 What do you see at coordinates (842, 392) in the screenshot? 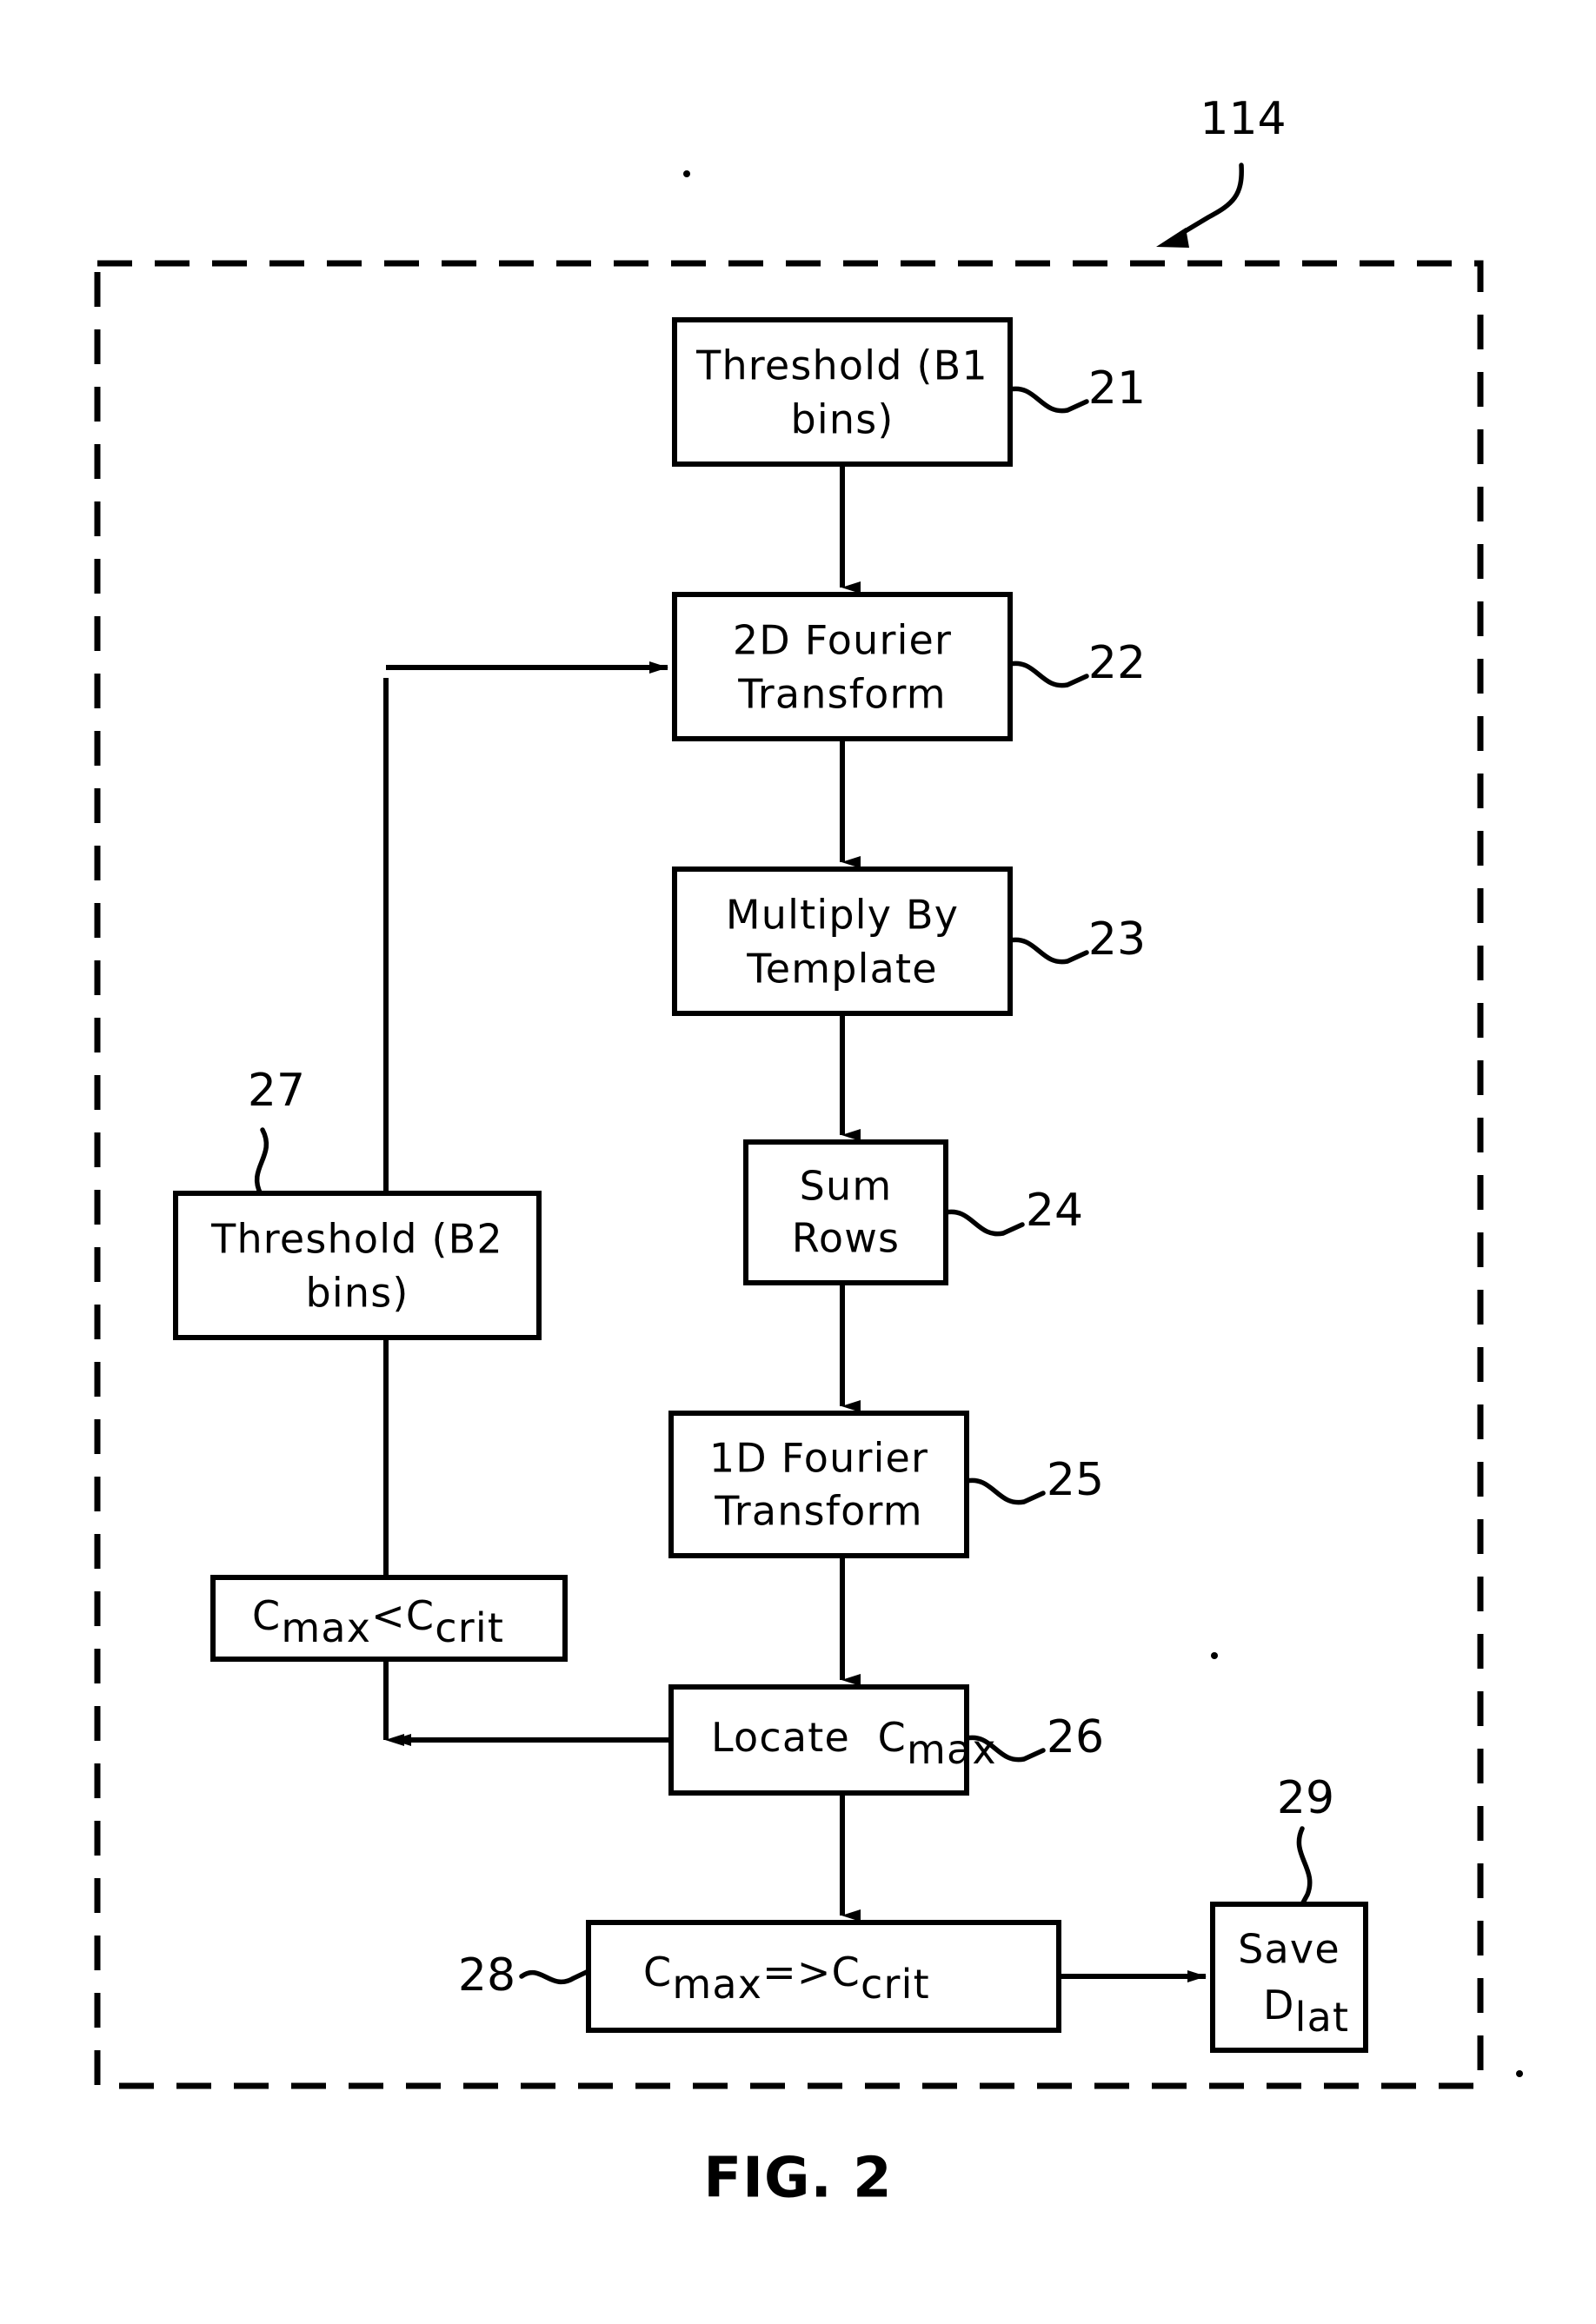
I see `node-threshold-b1: Threshold (B1 bins)` at bounding box center [842, 392].